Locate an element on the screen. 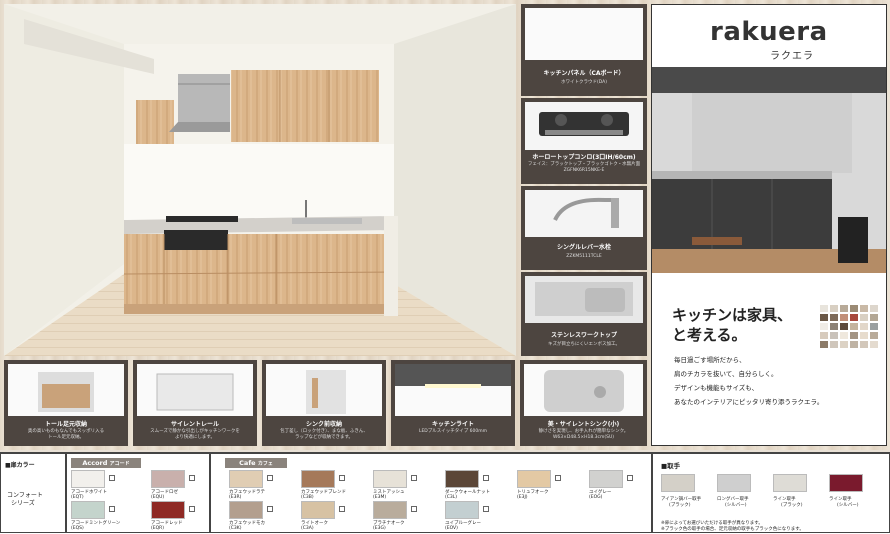  kitchen-panel-image is located at coordinates (584, 34).